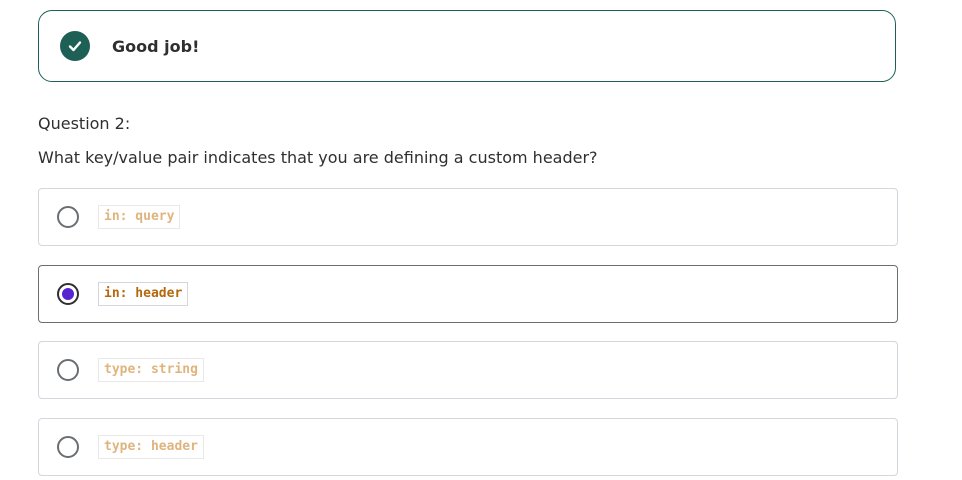  Describe the element at coordinates (467, 46) in the screenshot. I see `feedback-banner: Good job!` at that location.